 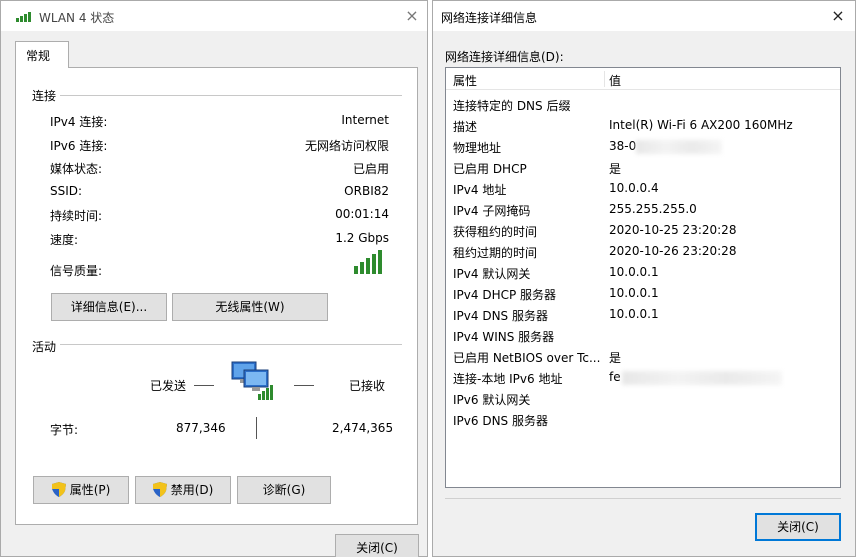 I want to click on ipv4-connectivity-value: Internet, so click(x=365, y=120).